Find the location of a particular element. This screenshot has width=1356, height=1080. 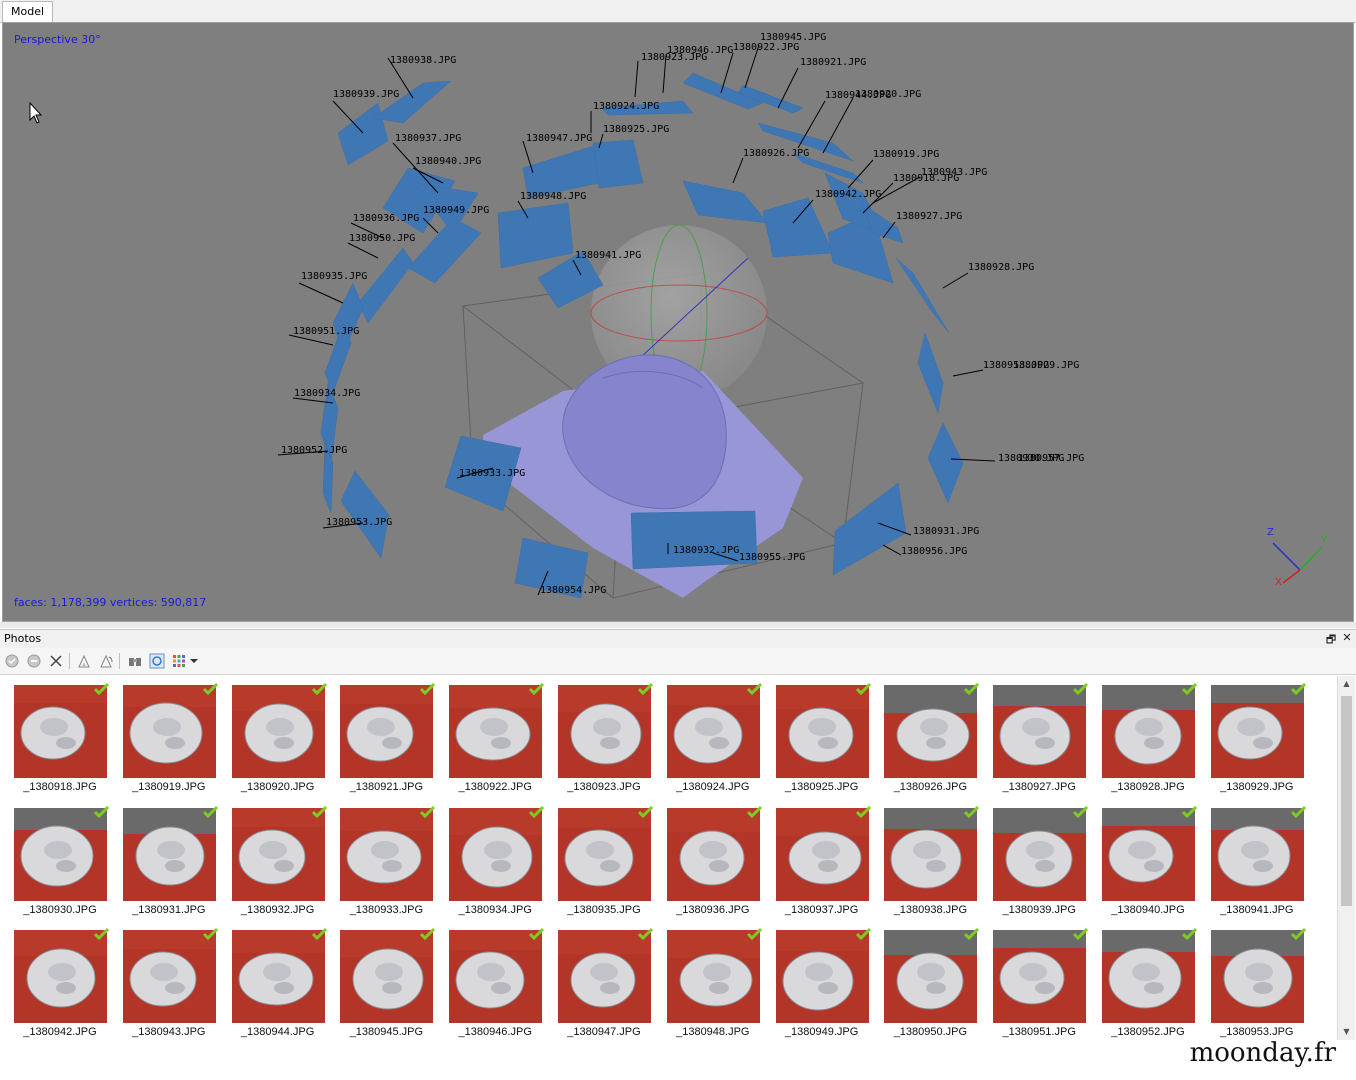

close-icon: ✕ is located at coordinates (1347, 637).